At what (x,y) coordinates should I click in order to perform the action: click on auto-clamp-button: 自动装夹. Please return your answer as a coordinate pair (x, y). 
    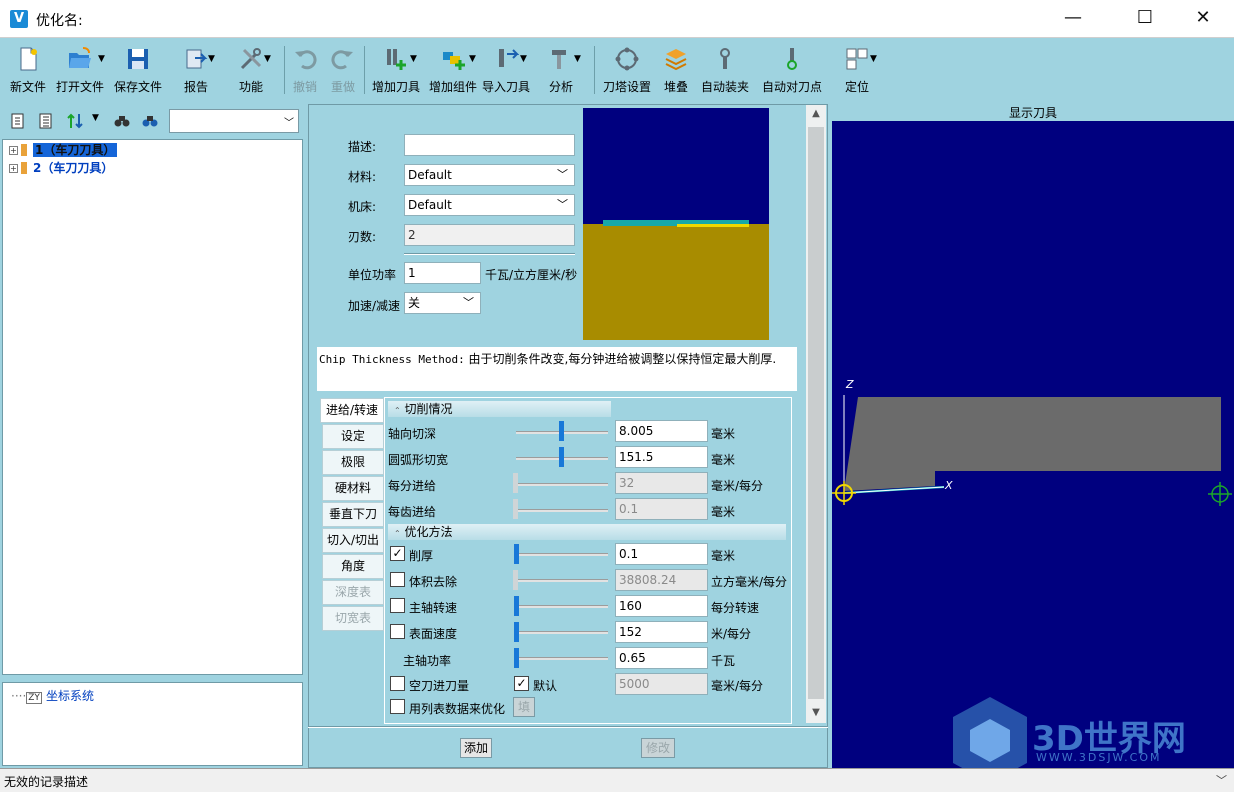
    Looking at the image, I should click on (725, 70).